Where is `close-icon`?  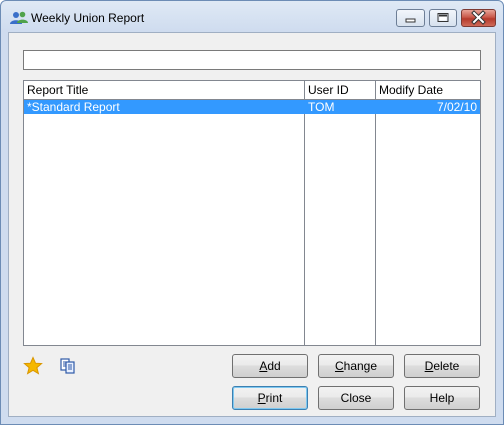
close-icon is located at coordinates (478, 17).